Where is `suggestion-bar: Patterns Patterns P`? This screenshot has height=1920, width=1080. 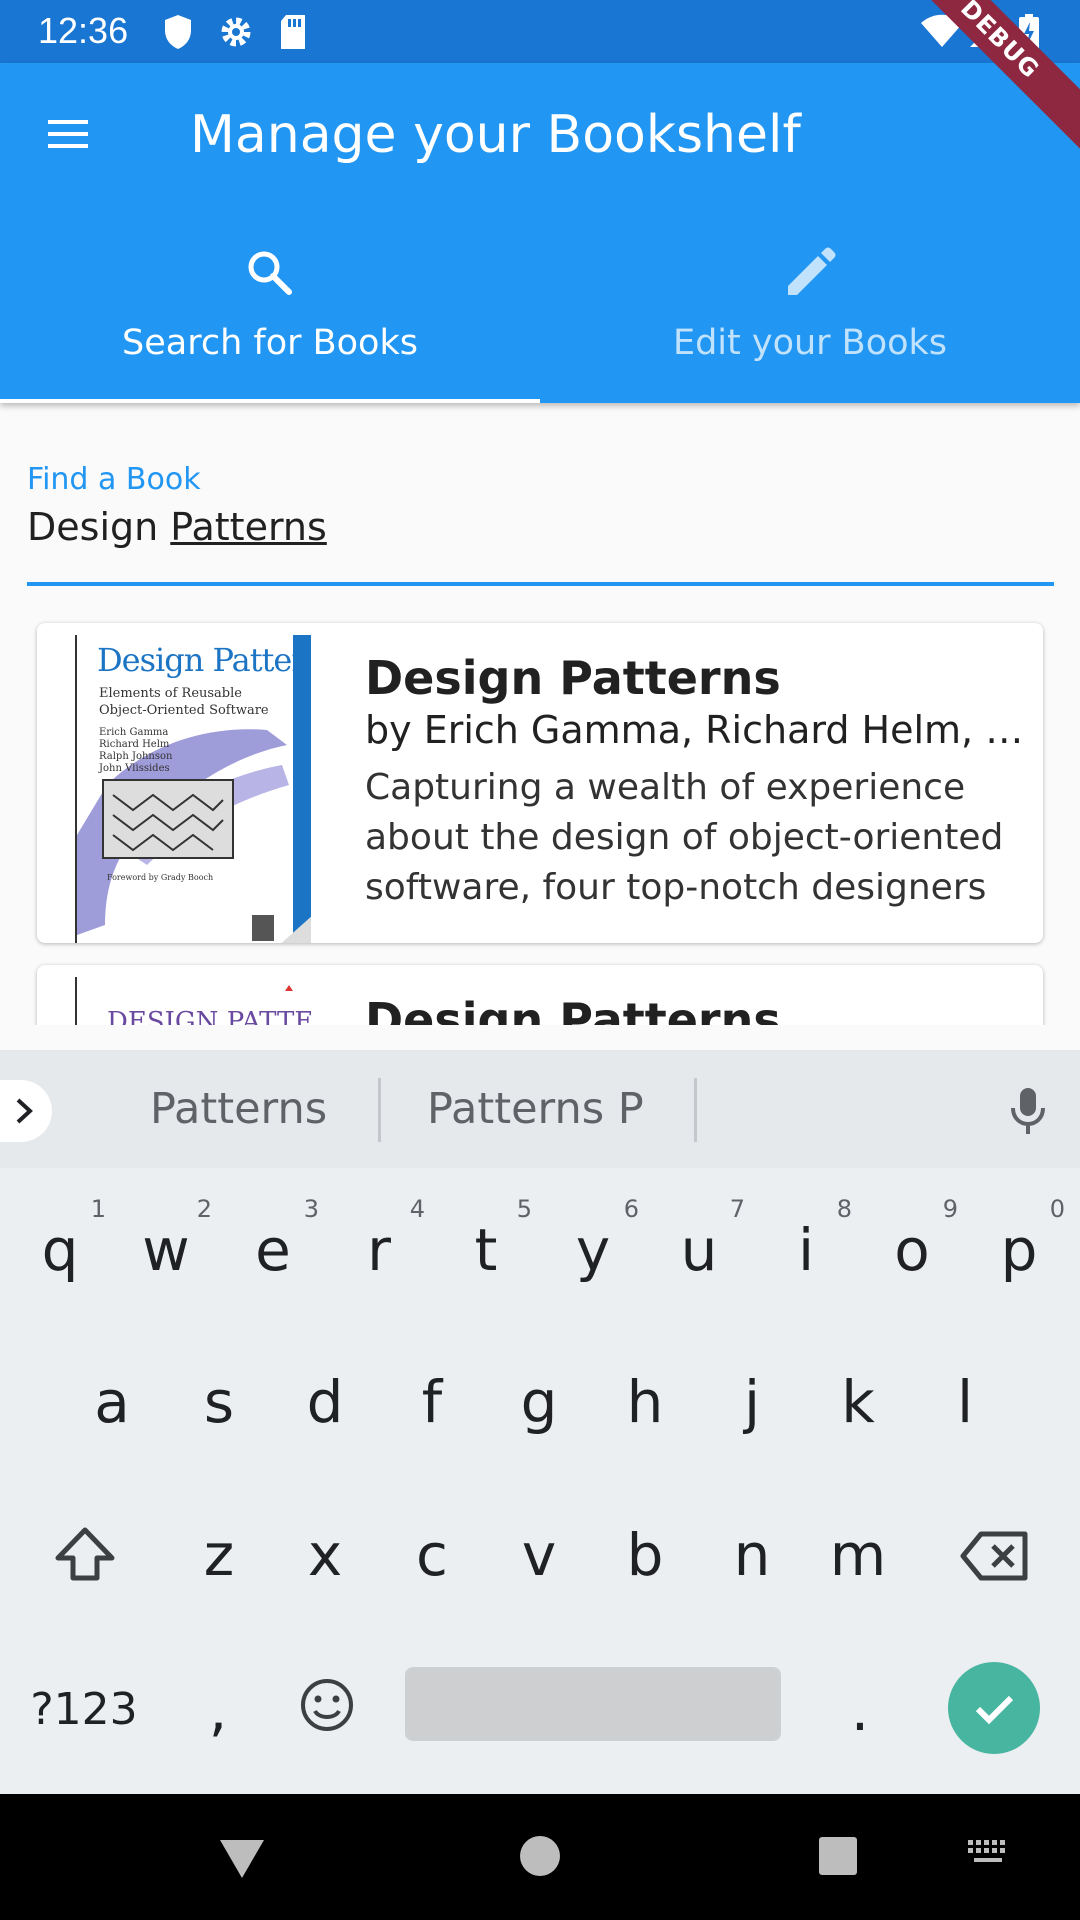
suggestion-bar: Patterns Patterns P is located at coordinates (540, 1109).